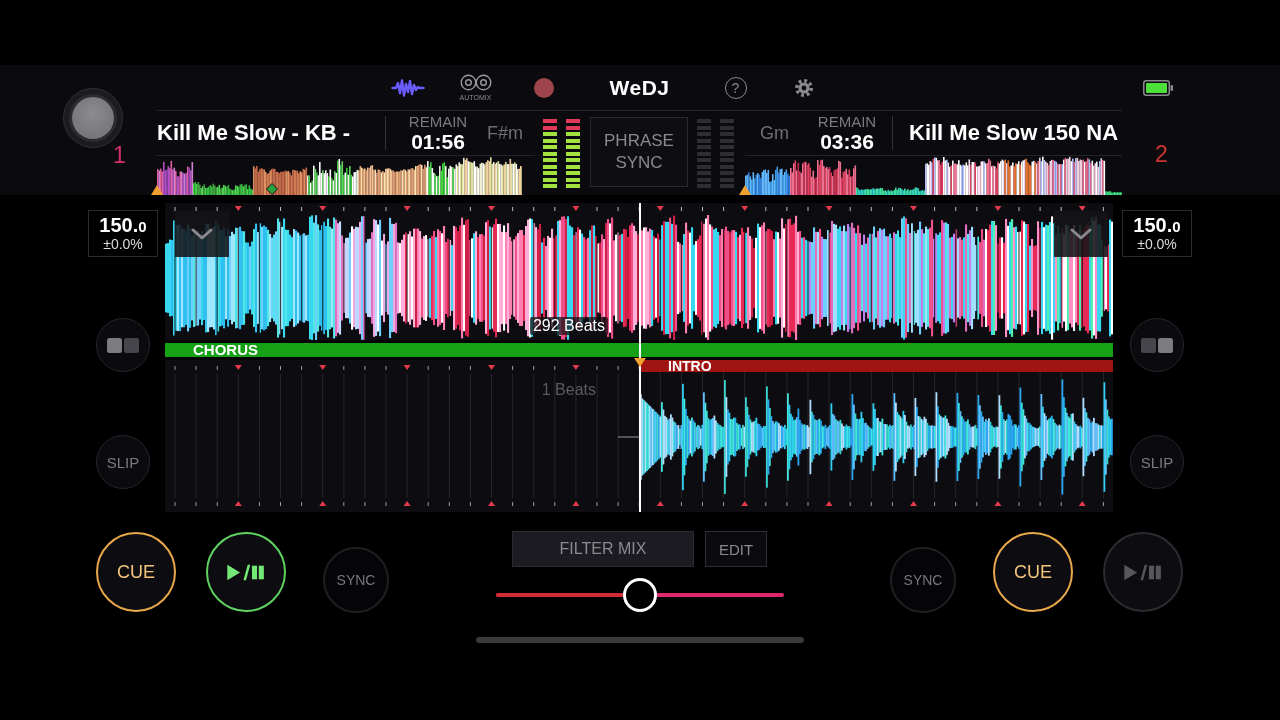 The width and height of the screenshot is (1280, 720). Describe the element at coordinates (407, 87) in the screenshot. I see `waveform-icon` at that location.